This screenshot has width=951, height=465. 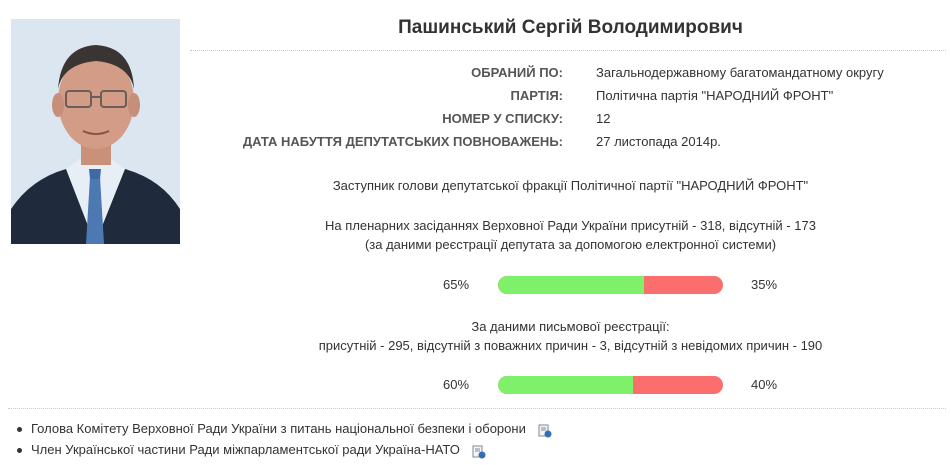 I want to click on header-divider, so click(x=568, y=50).